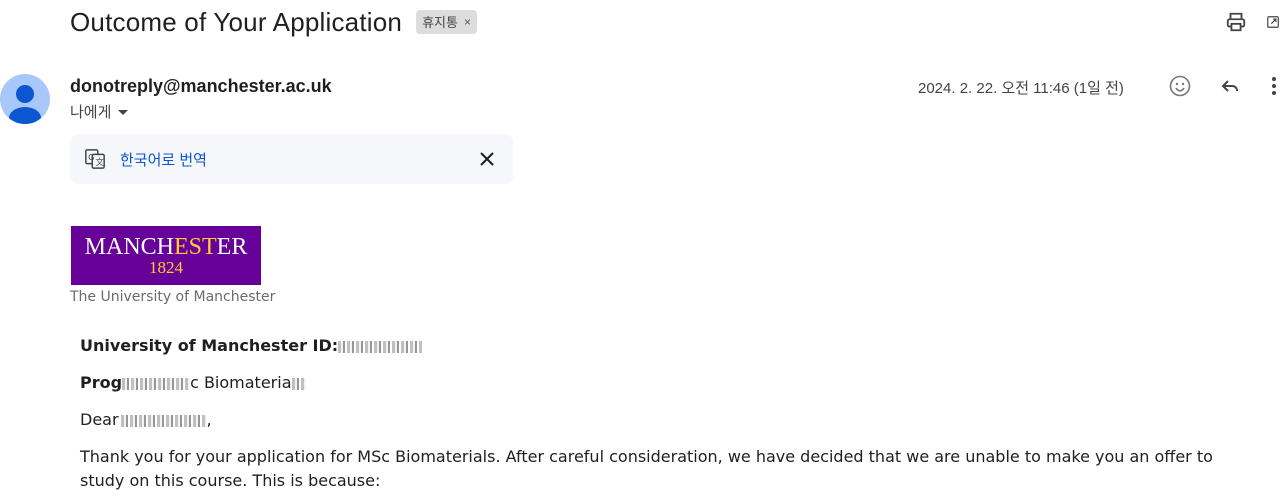 This screenshot has width=1280, height=497. What do you see at coordinates (291, 159) in the screenshot?
I see `translate-bar: G 文 한국어로 번역` at bounding box center [291, 159].